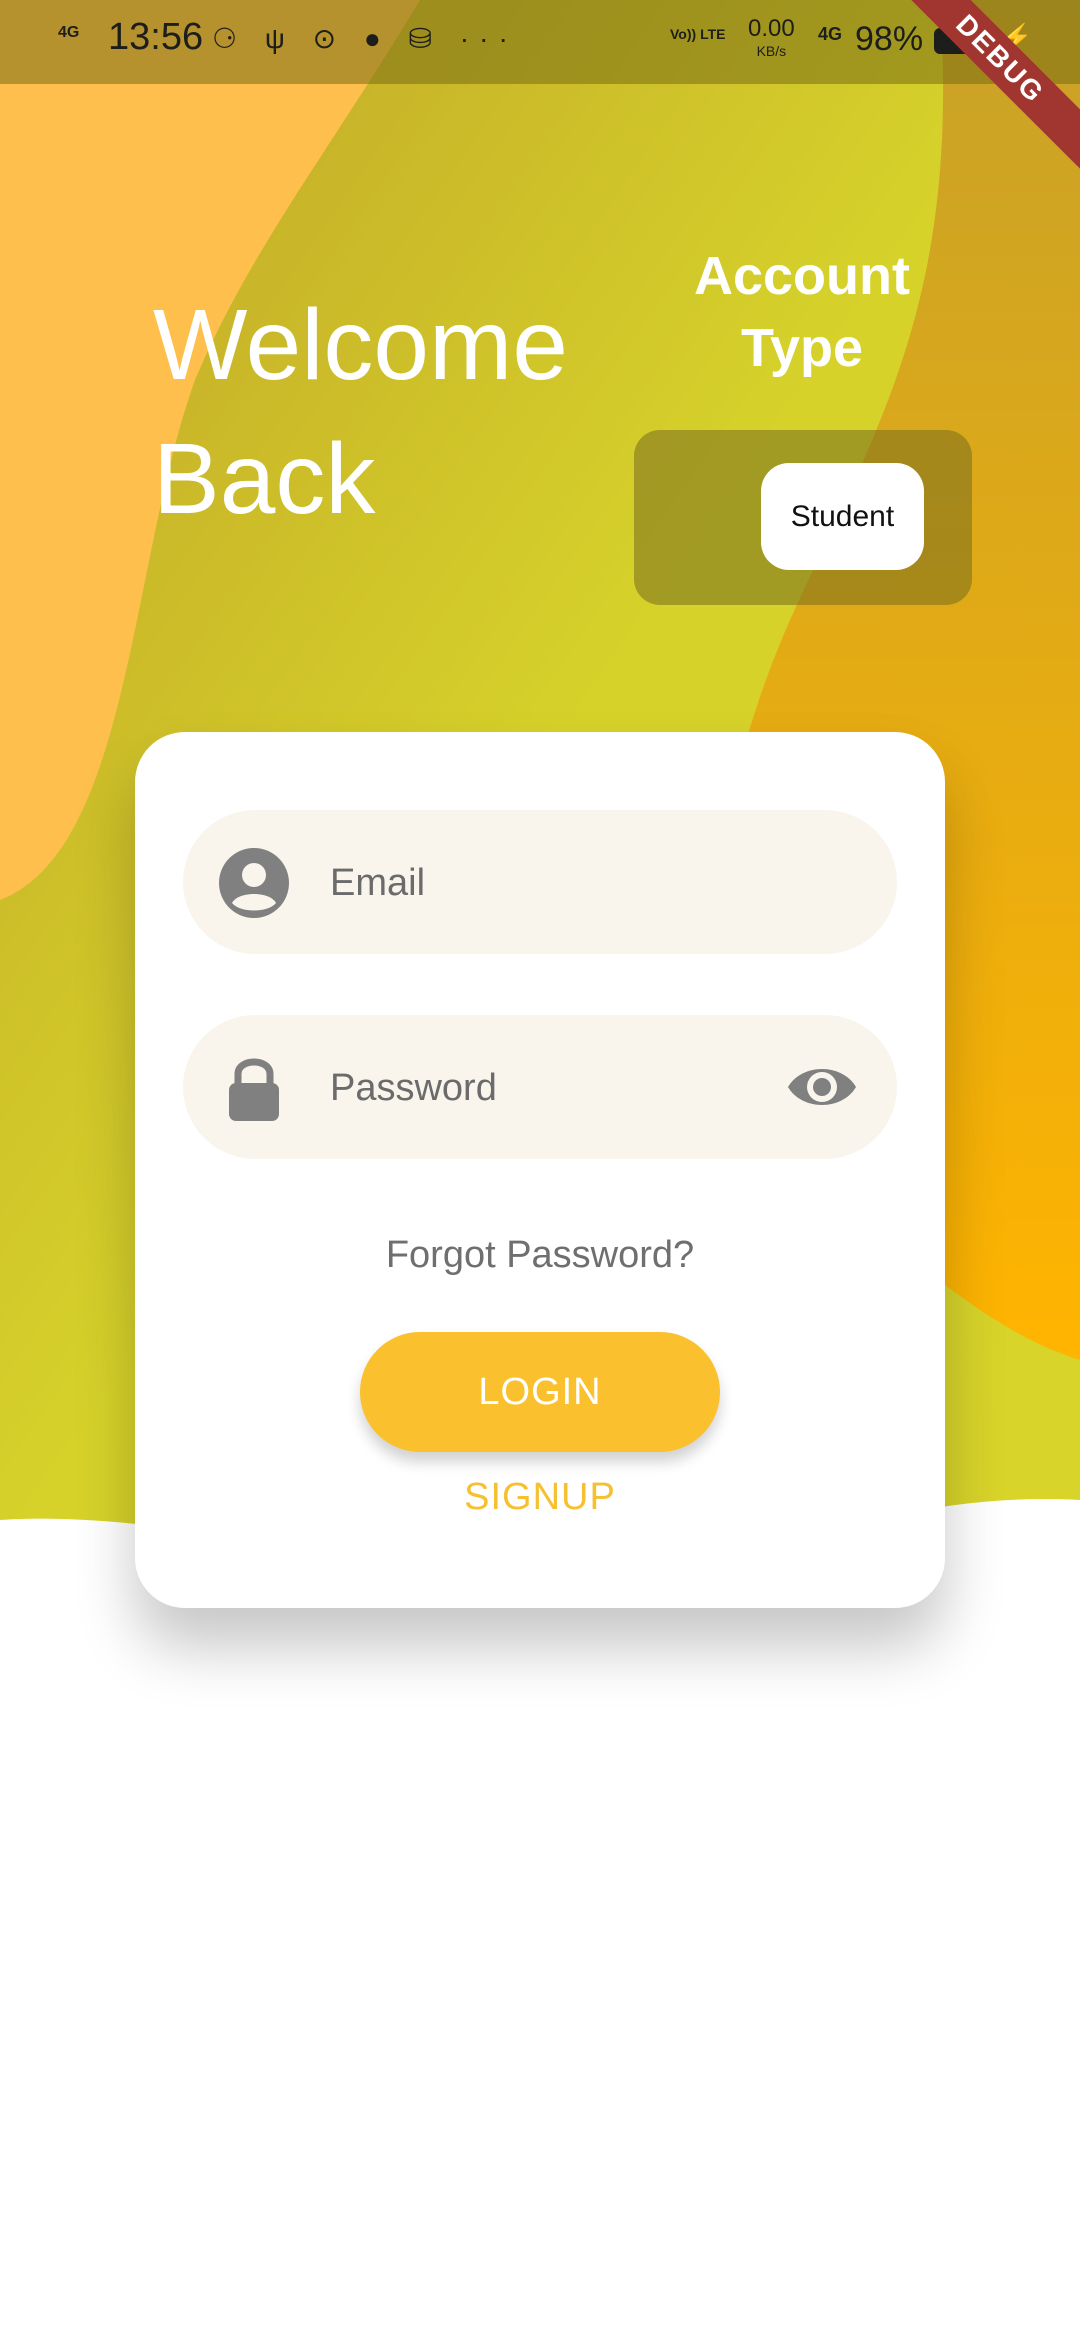 The image size is (1080, 2340). What do you see at coordinates (540, 1392) in the screenshot?
I see `login-button: LOGIN` at bounding box center [540, 1392].